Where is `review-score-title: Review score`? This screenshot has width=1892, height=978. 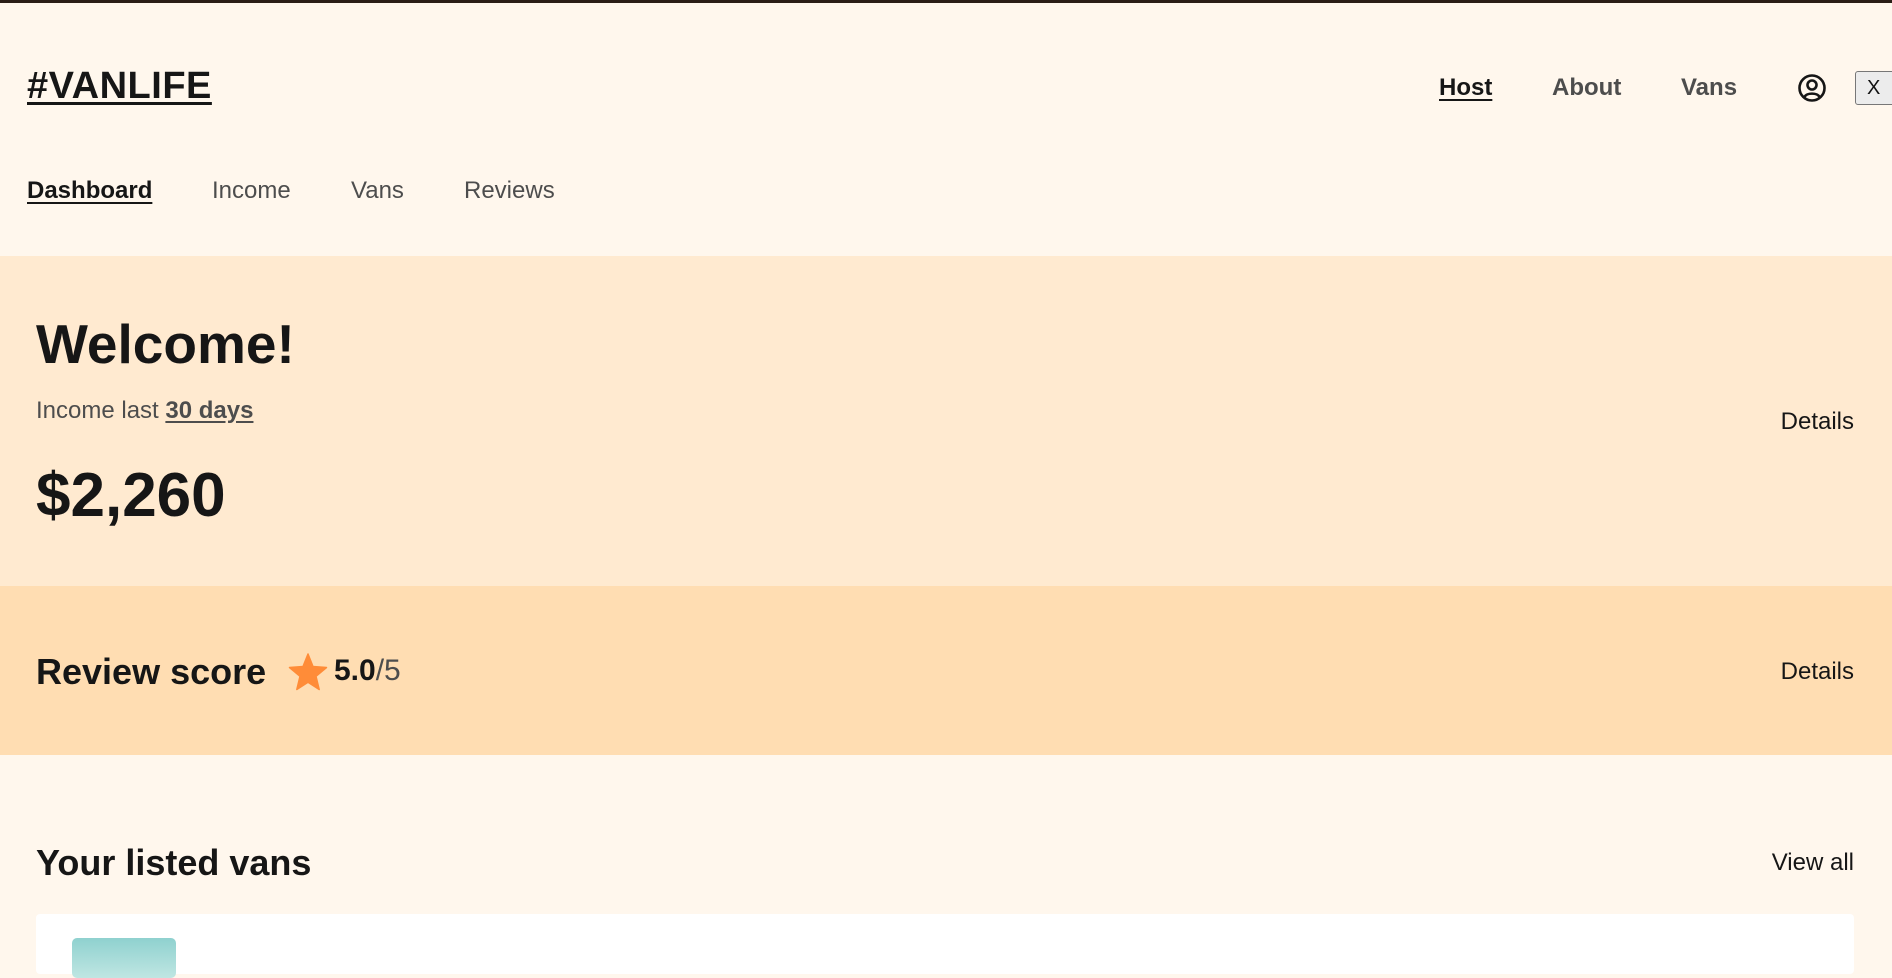 review-score-title: Review score is located at coordinates (151, 671).